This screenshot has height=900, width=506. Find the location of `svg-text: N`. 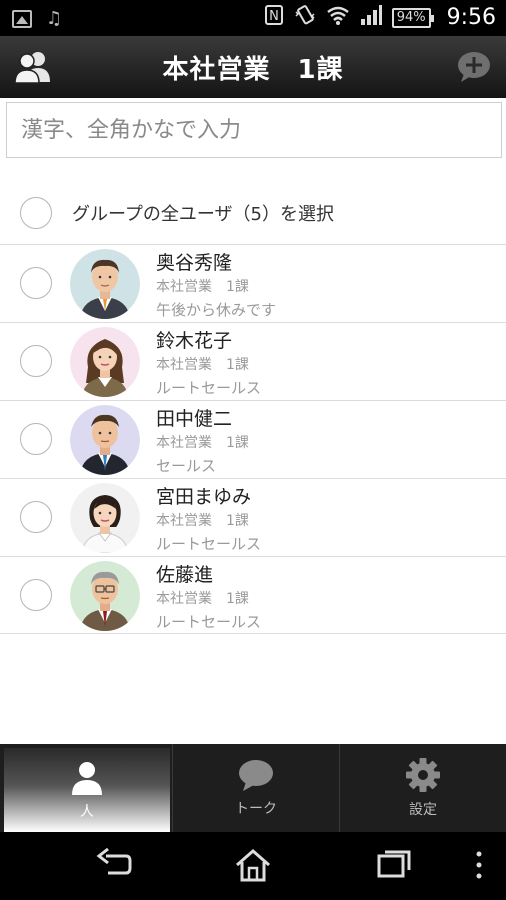

svg-text: N is located at coordinates (274, 16).